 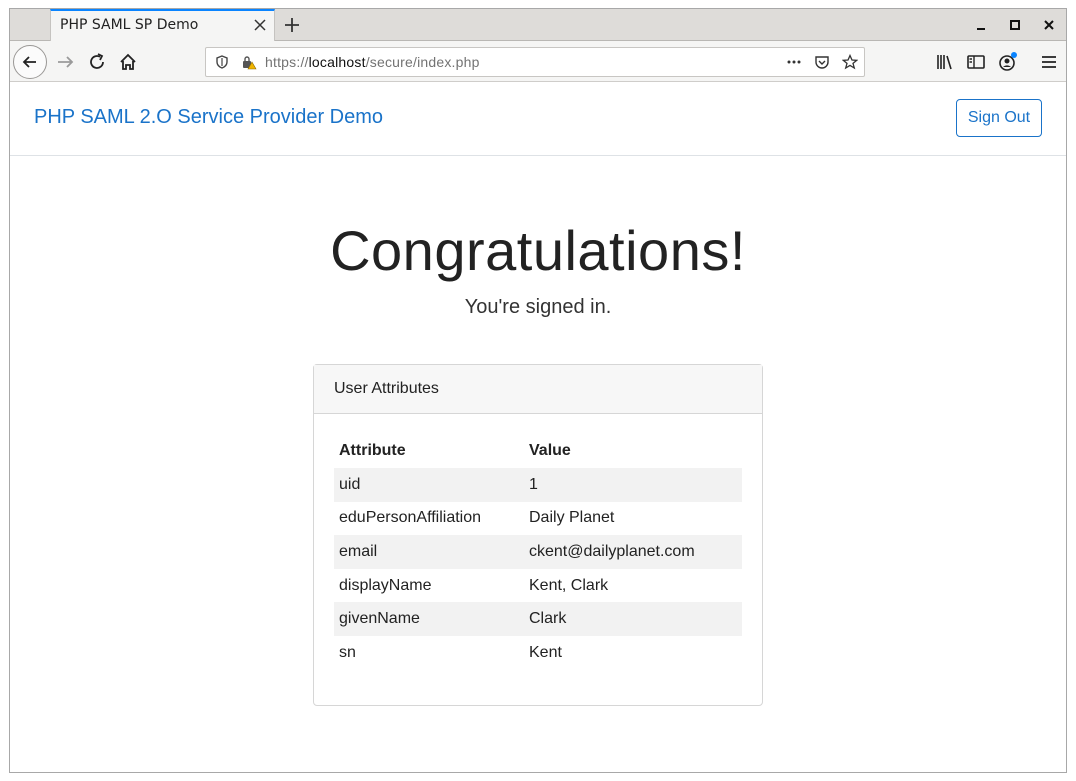 What do you see at coordinates (1049, 25) in the screenshot?
I see `close-window-icon` at bounding box center [1049, 25].